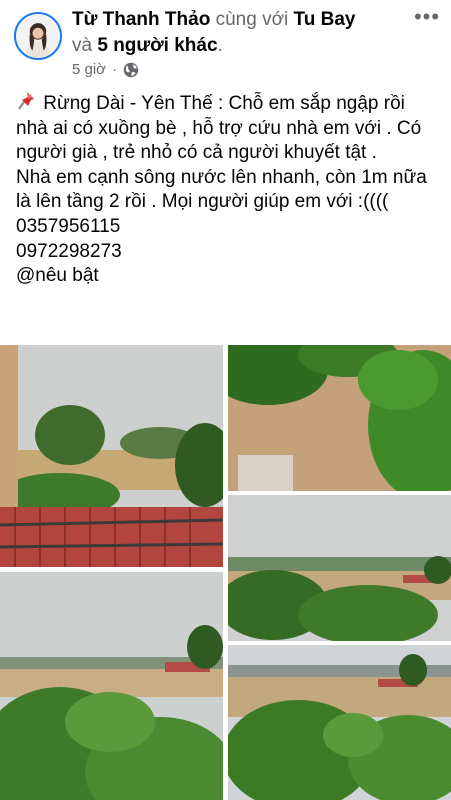  I want to click on phone-number-1: 0357956115, so click(228, 227).